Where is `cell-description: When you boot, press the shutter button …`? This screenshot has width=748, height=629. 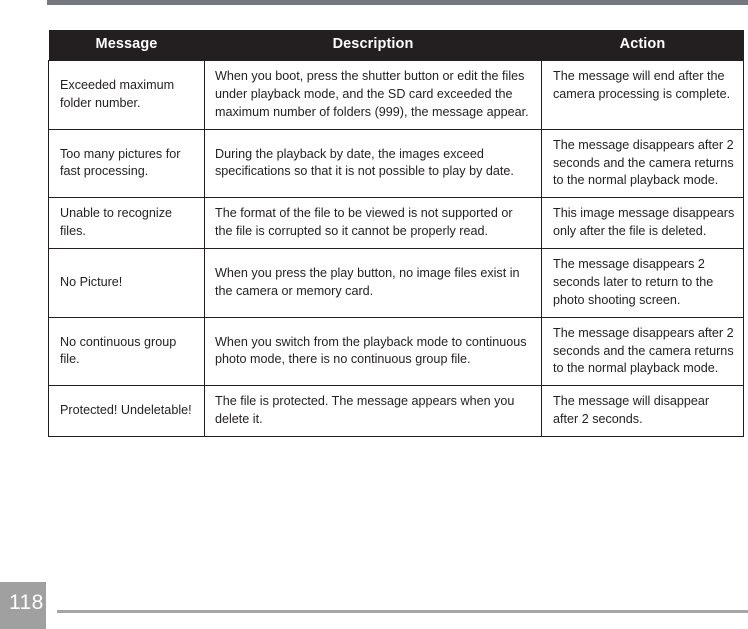 cell-description: When you boot, press the shutter button … is located at coordinates (373, 95).